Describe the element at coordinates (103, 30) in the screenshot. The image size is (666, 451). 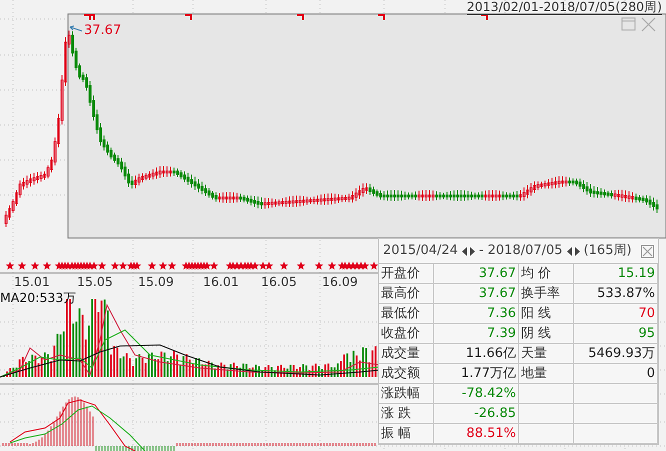
I see `peak-price-label: 37.67` at that location.